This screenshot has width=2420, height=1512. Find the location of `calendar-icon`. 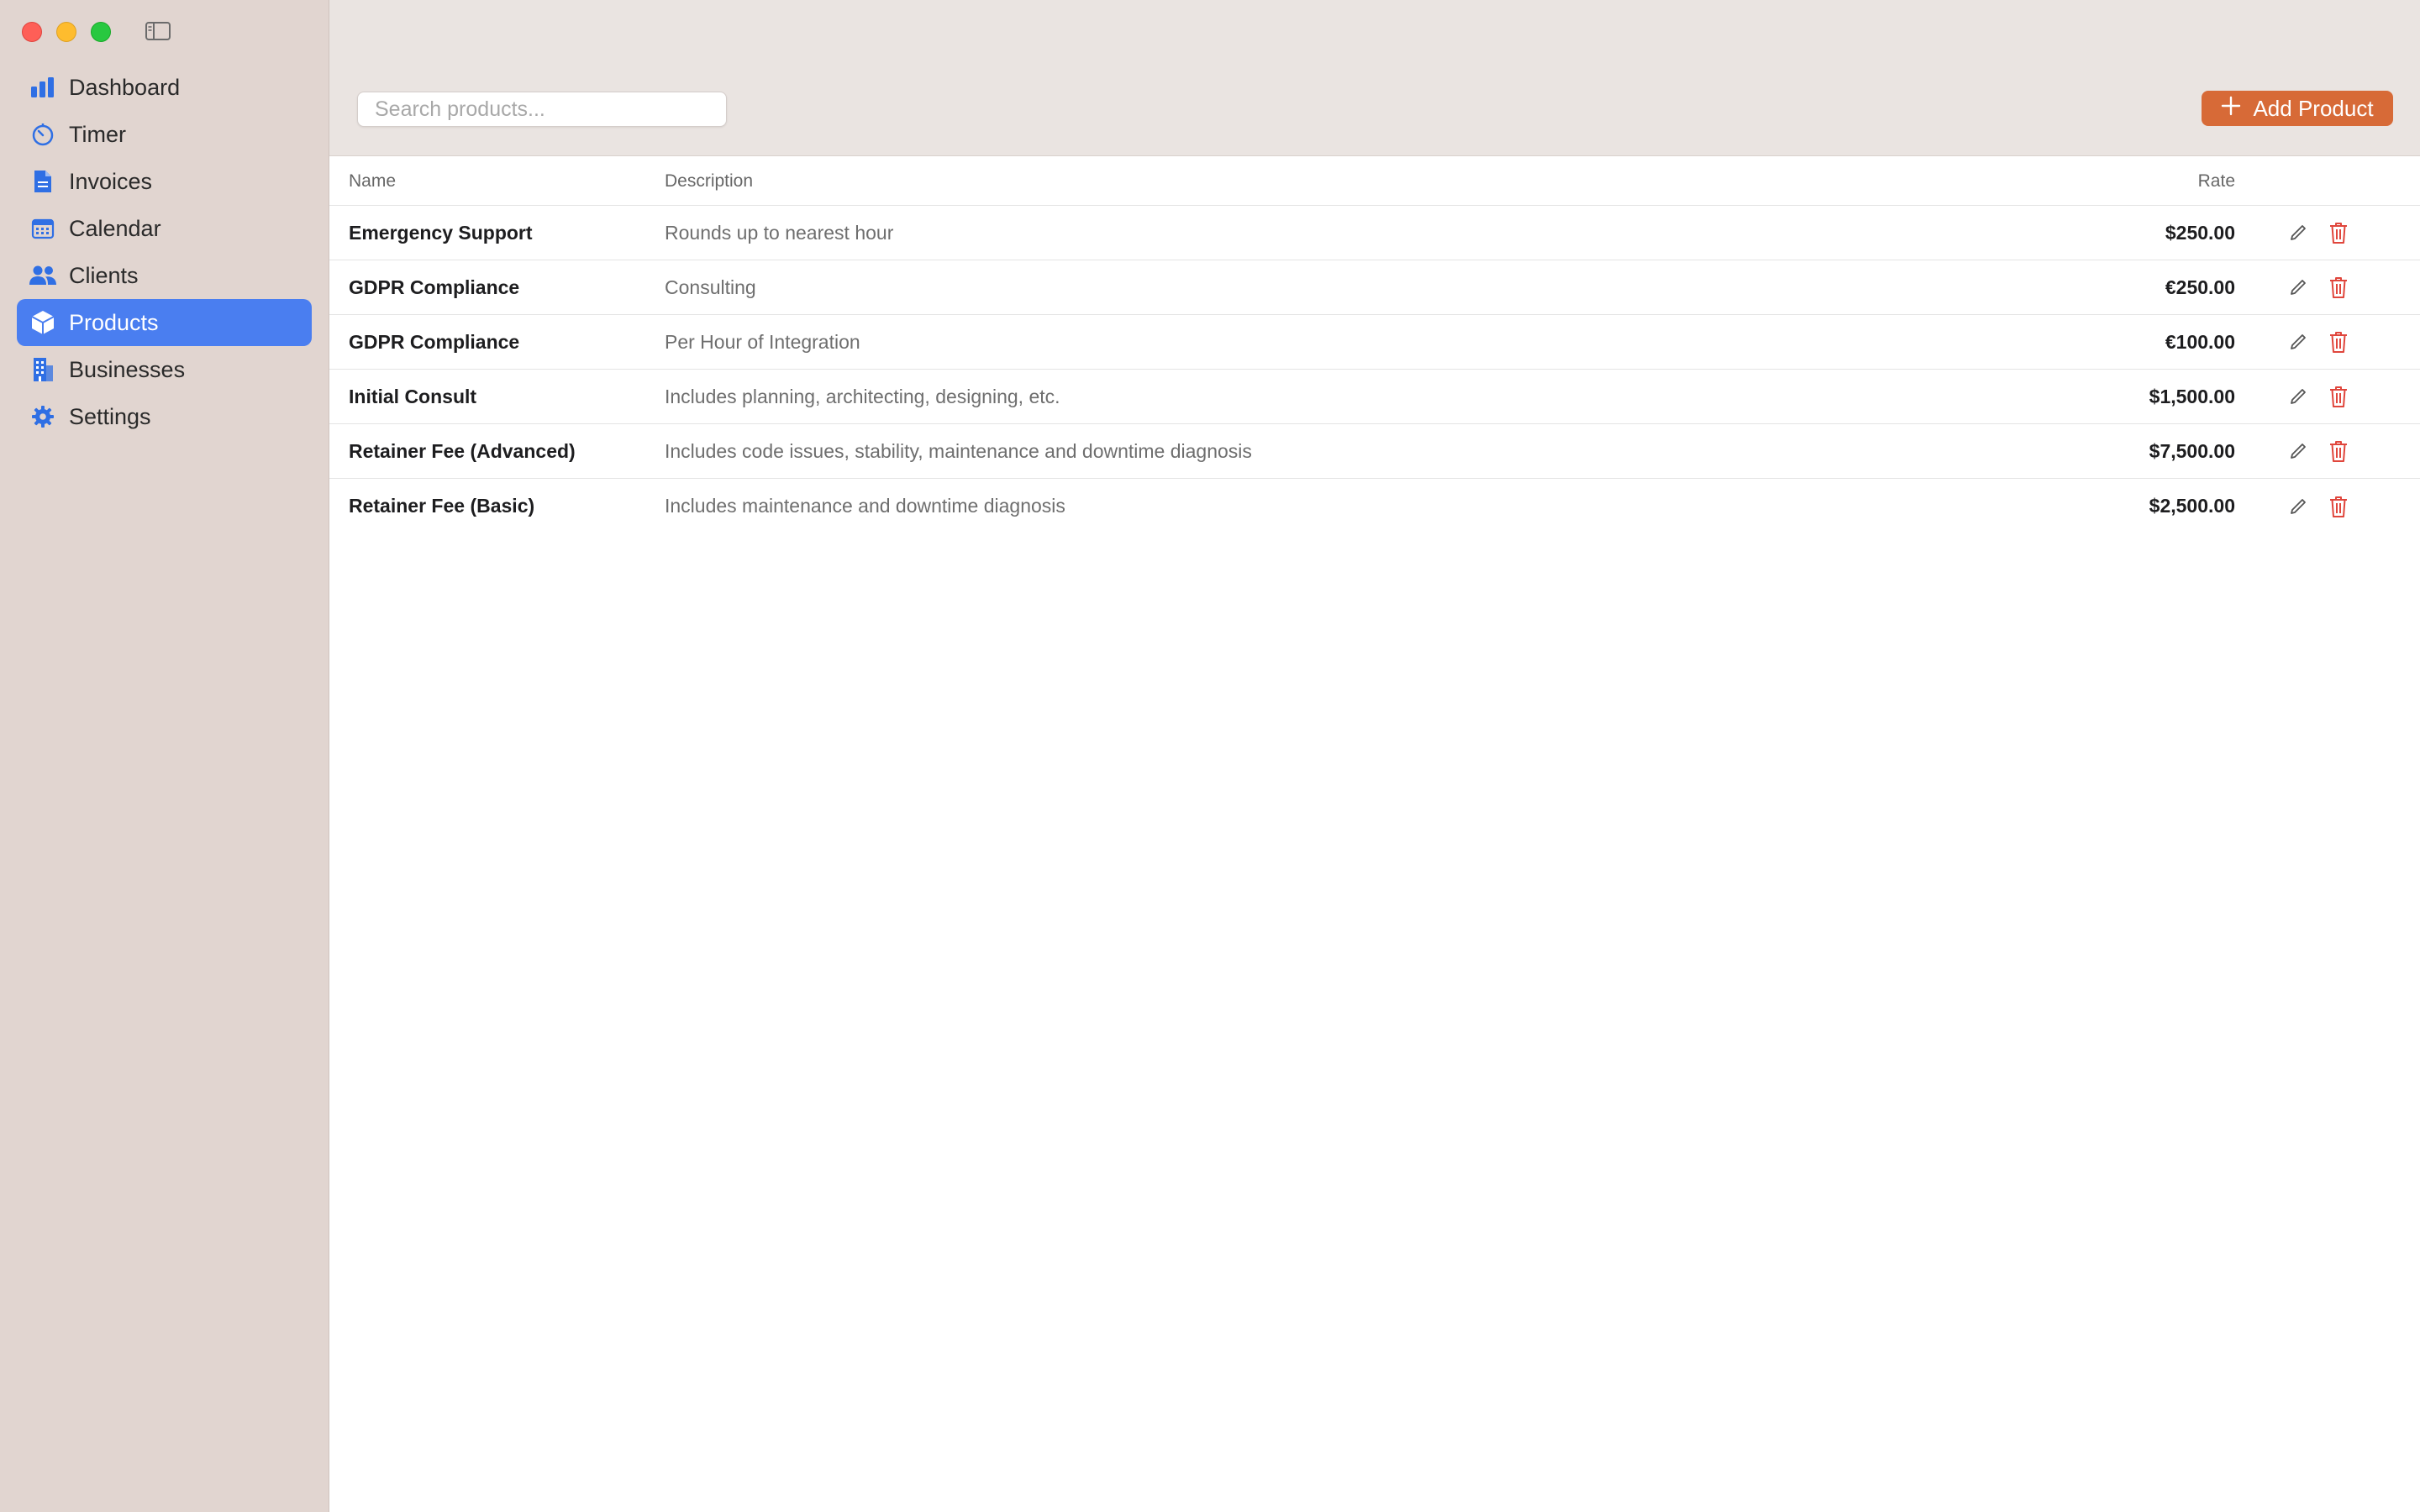

calendar-icon is located at coordinates (43, 228).